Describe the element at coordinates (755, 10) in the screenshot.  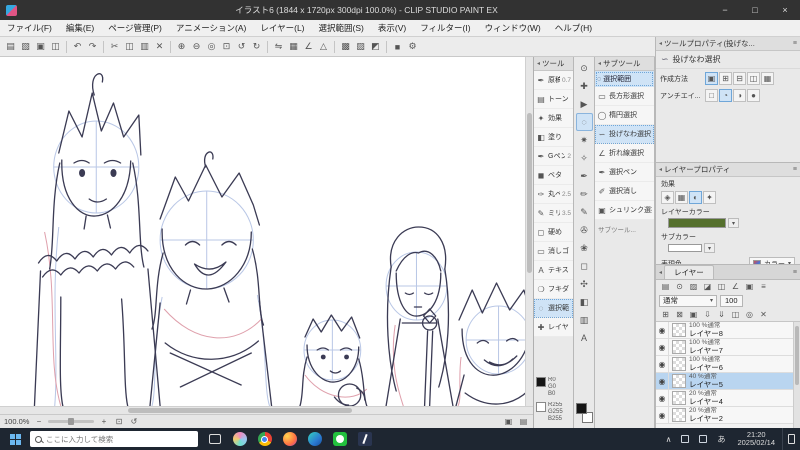
I see `maximize-button: □` at that location.